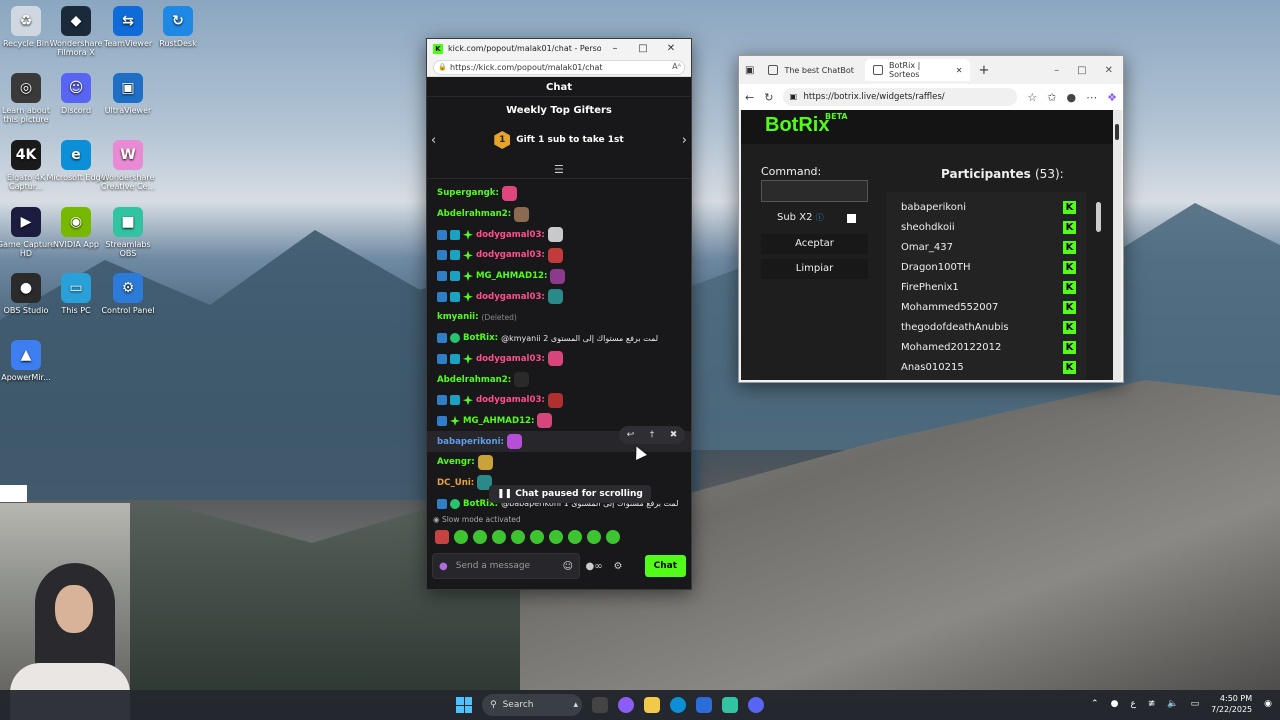  I want to click on start-button, so click(464, 705).